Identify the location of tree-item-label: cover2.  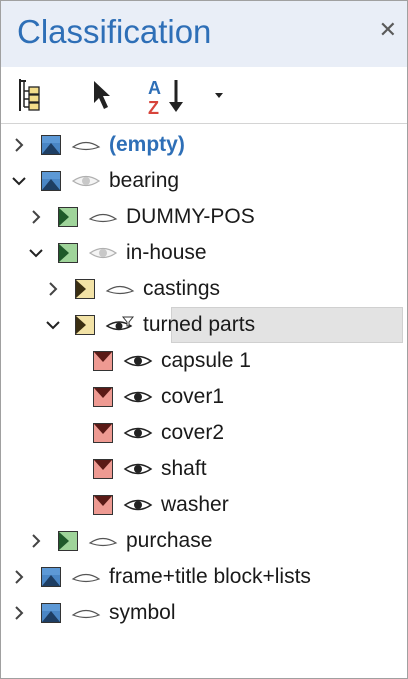
(193, 432).